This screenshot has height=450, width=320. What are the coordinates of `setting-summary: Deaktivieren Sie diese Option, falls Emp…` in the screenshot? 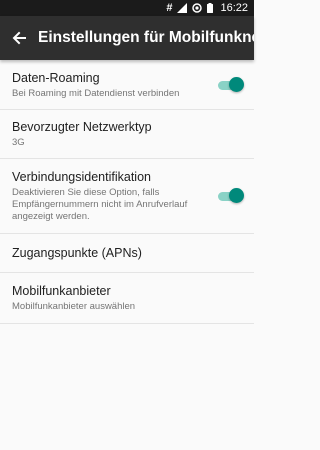 It's located at (100, 204).